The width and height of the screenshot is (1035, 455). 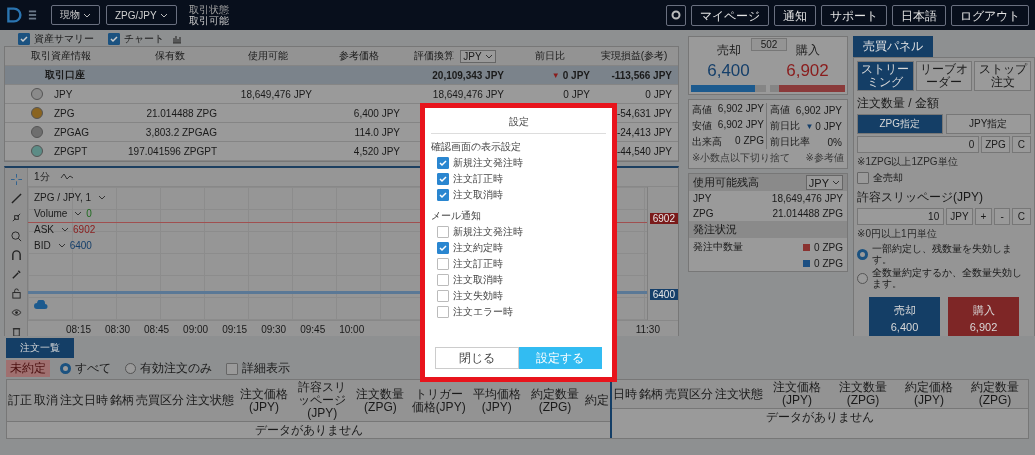 What do you see at coordinates (16, 255) in the screenshot?
I see `magnet-icon` at bounding box center [16, 255].